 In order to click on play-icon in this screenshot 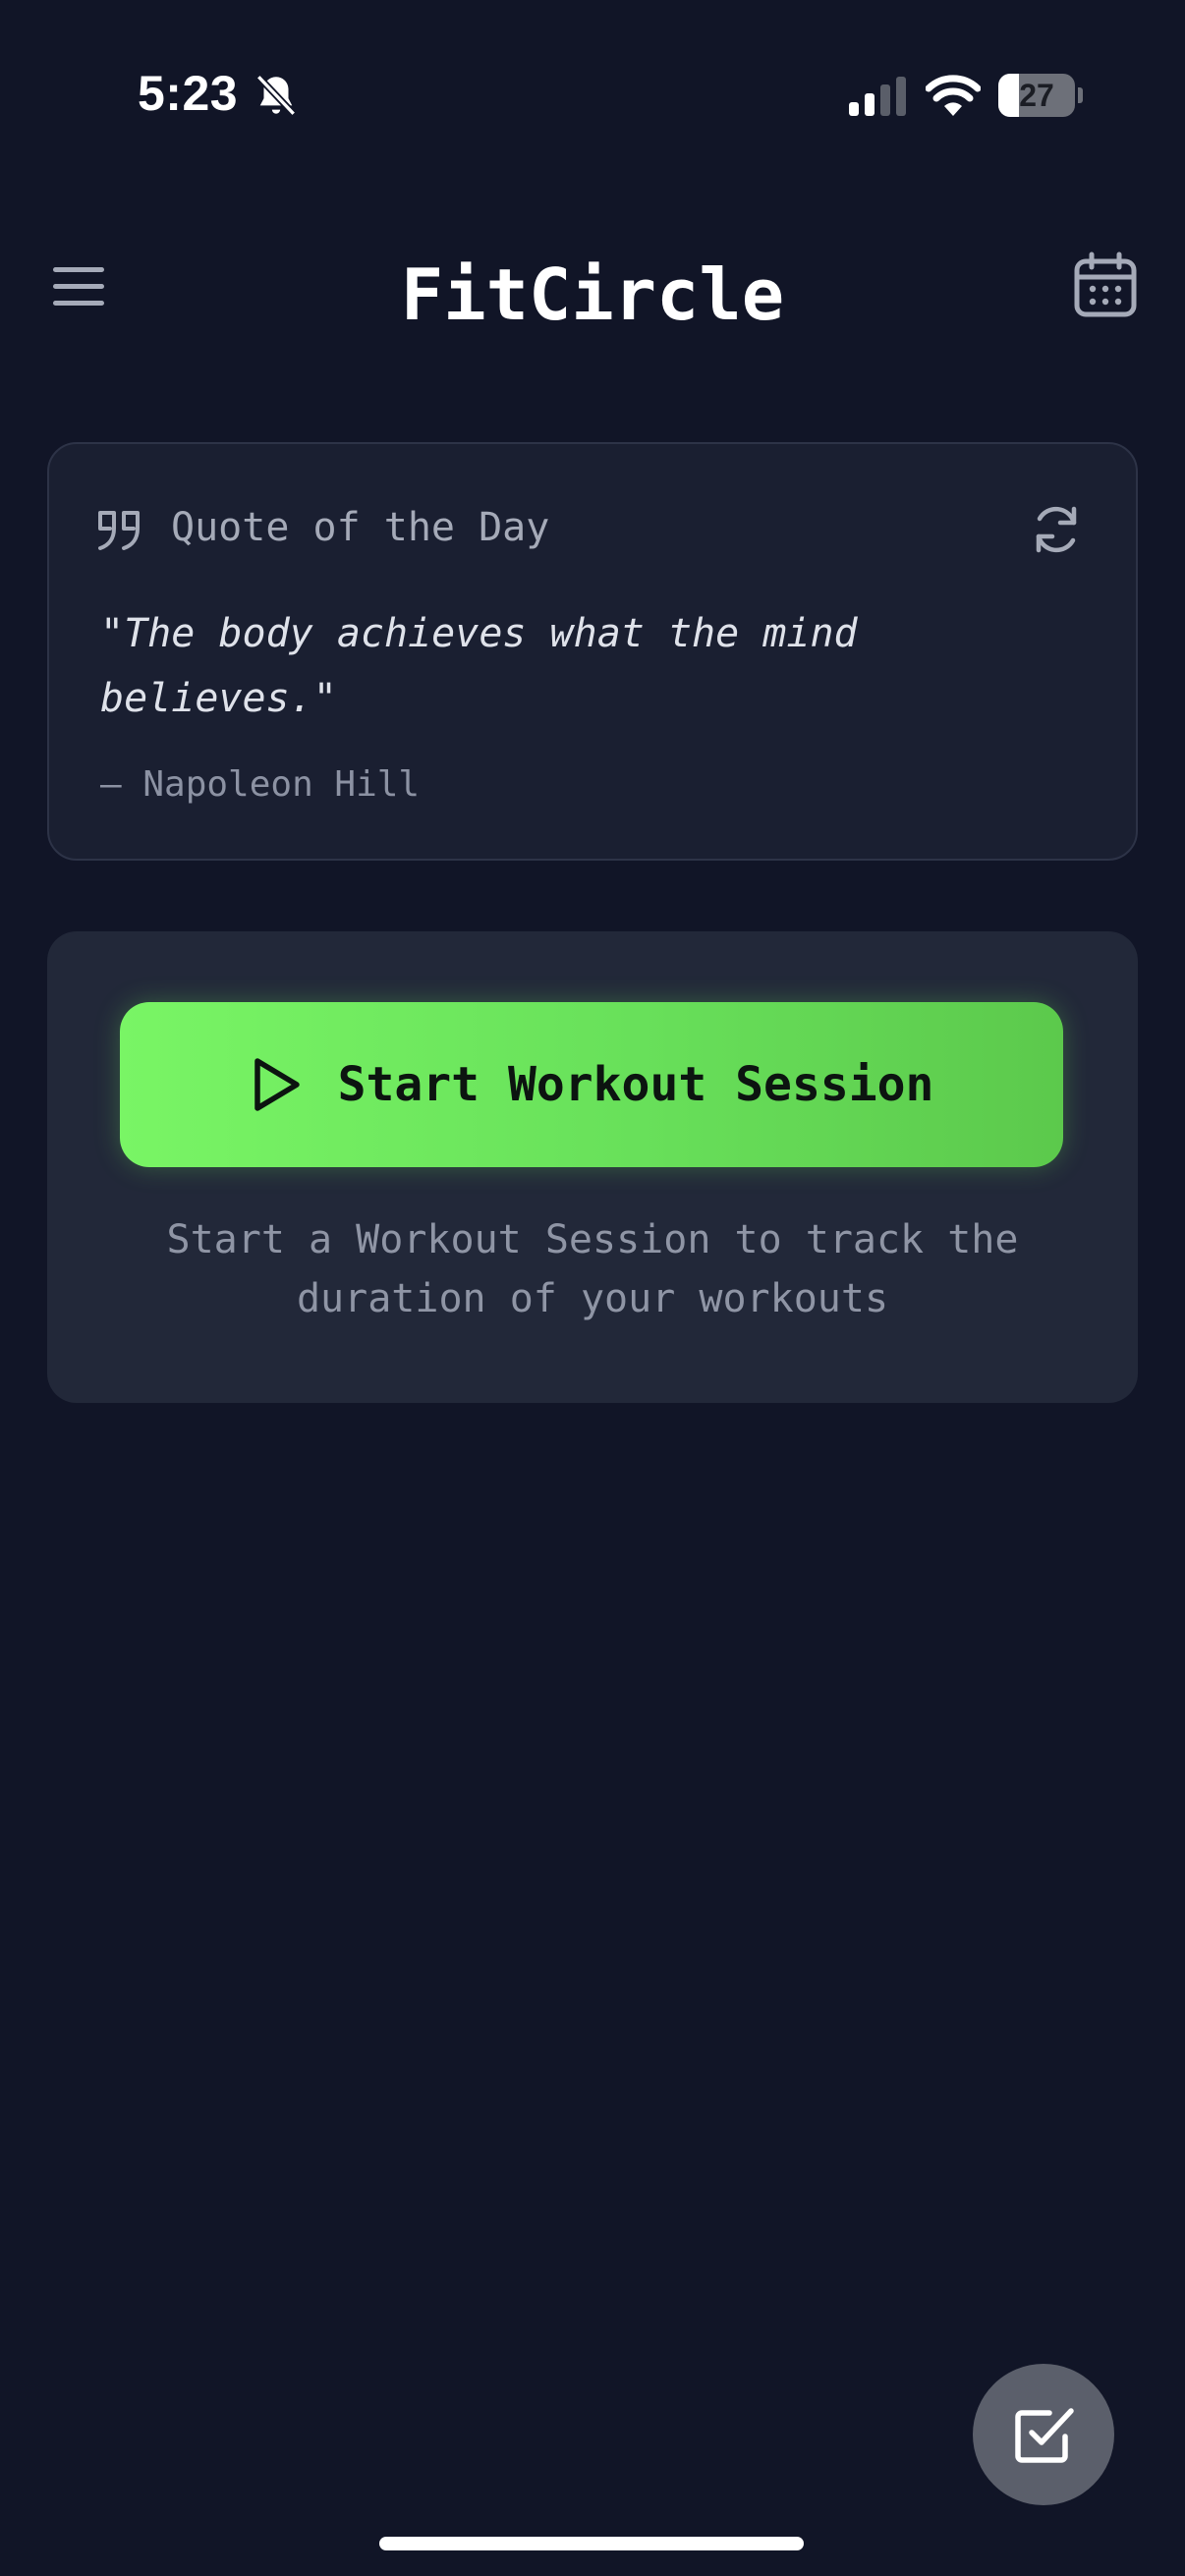, I will do `click(277, 1084)`.